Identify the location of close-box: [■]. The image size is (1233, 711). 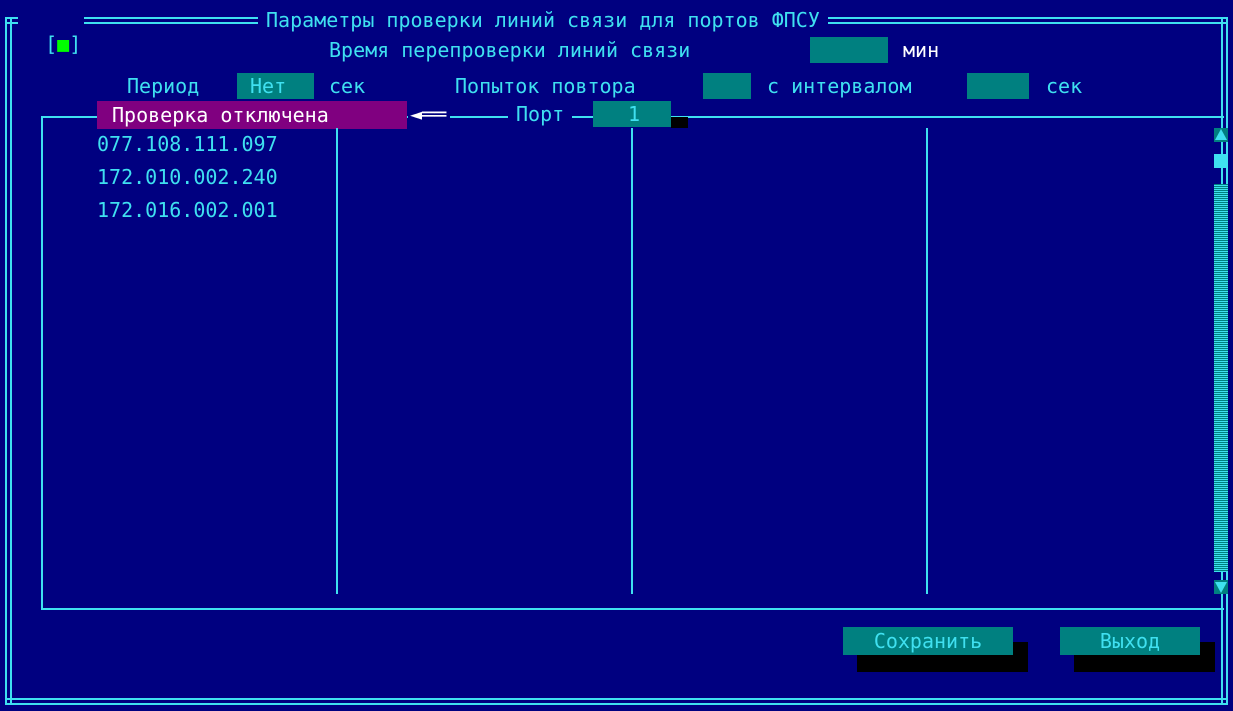
(51, 32).